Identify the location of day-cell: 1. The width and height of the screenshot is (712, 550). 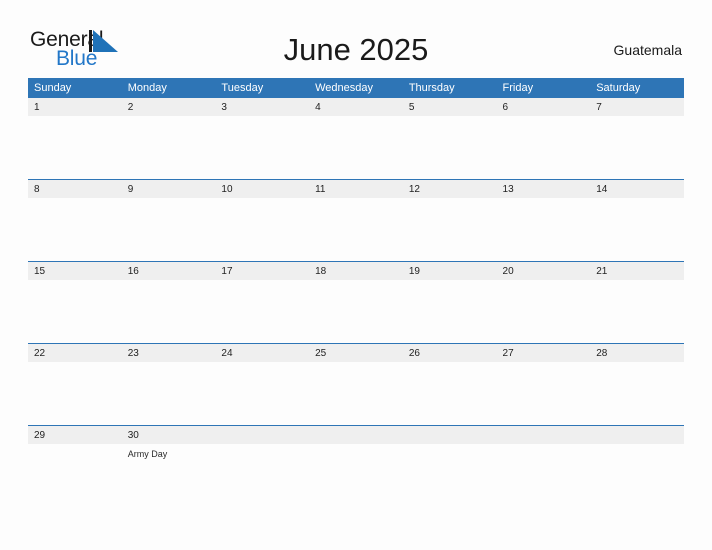
(75, 139).